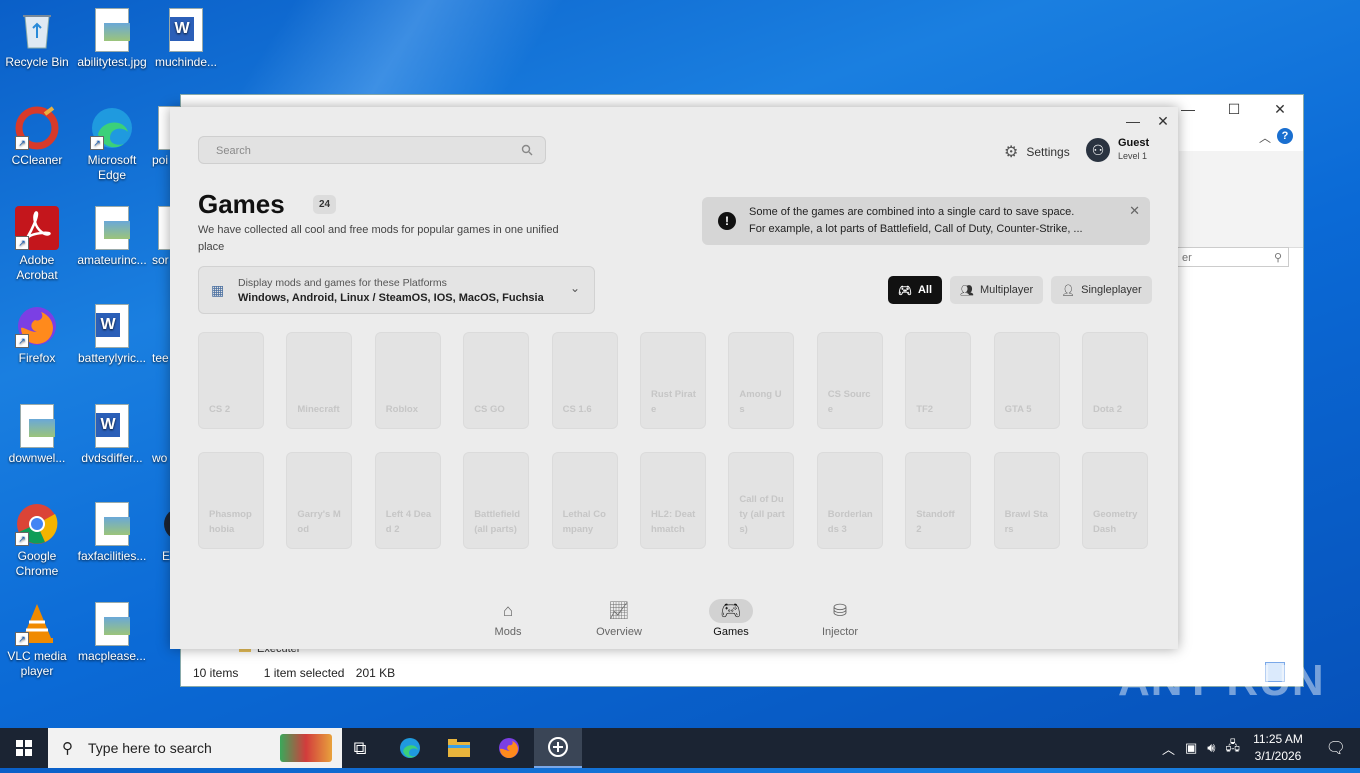  Describe the element at coordinates (1133, 121) in the screenshot. I see `minimize-icon: —` at that location.